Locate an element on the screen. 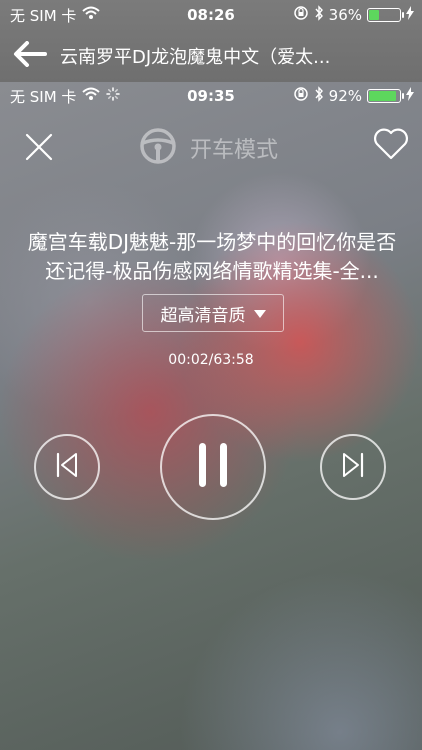 The image size is (422, 750). quality-selector: 超高清音质 is located at coordinates (213, 313).